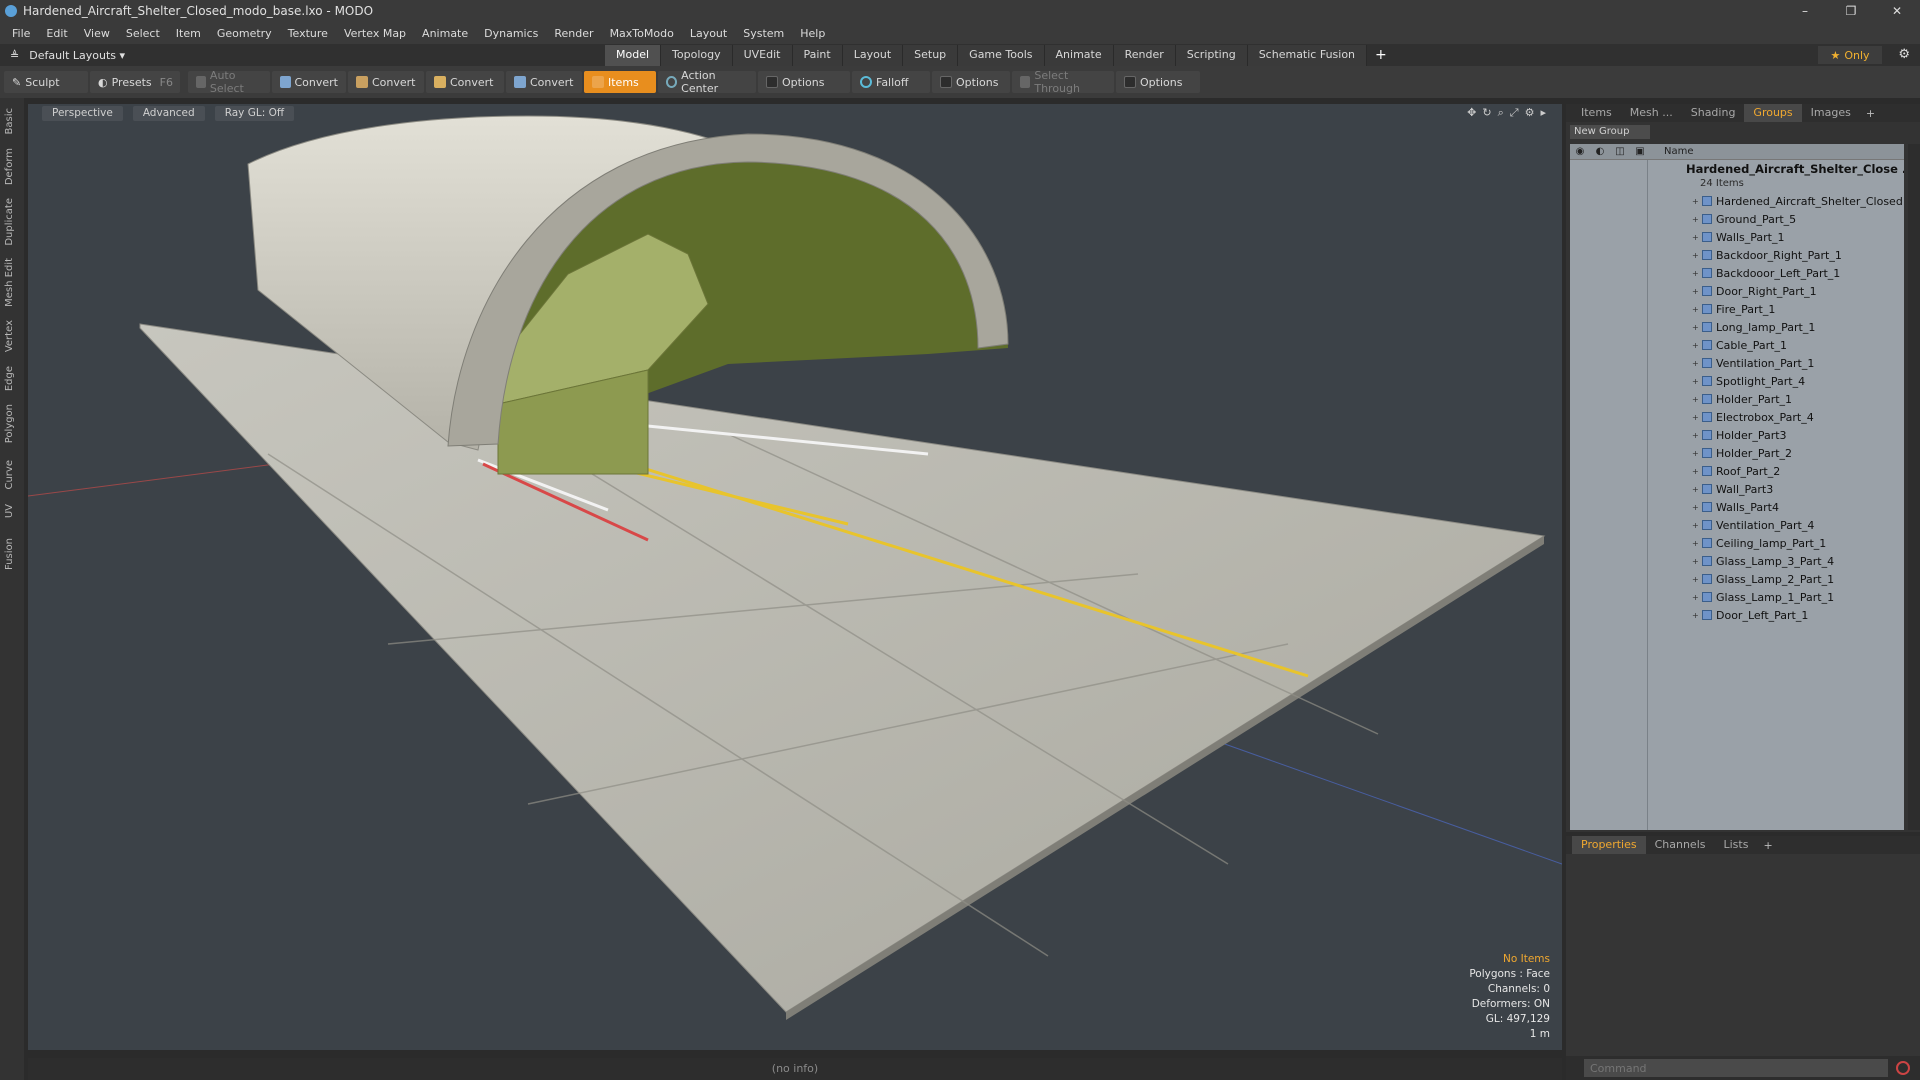 The image size is (1920, 1080). Describe the element at coordinates (12, 121) in the screenshot. I see `vtab-basic: Basic` at that location.